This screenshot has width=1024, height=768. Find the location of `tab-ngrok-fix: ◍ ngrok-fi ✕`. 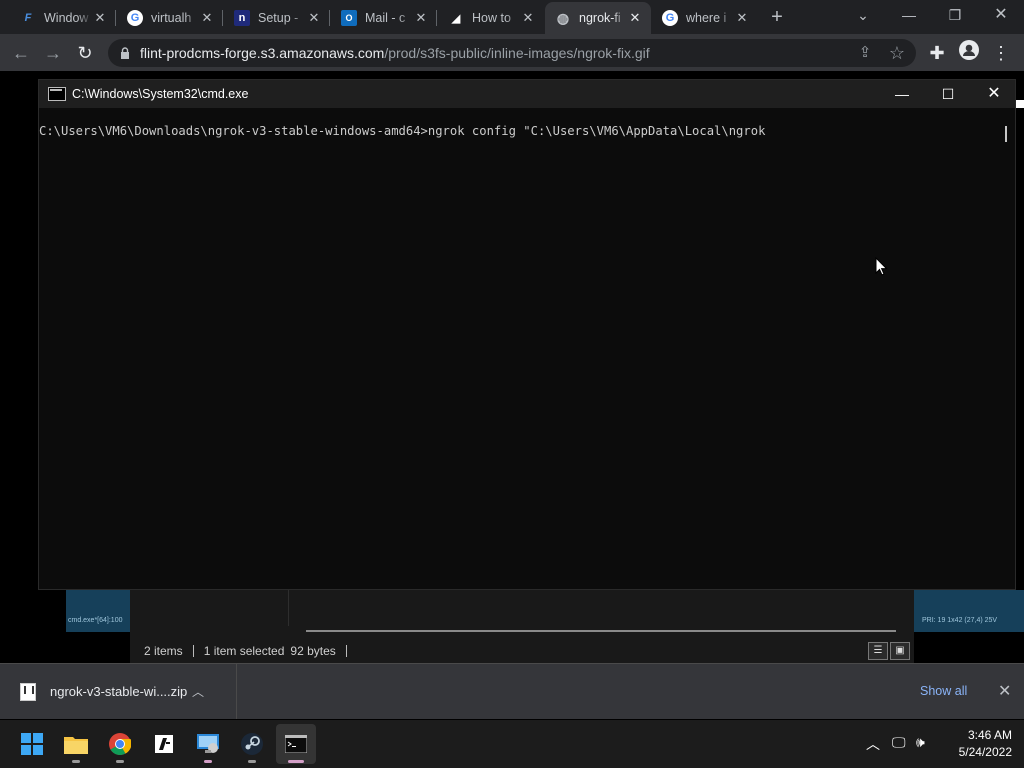

tab-ngrok-fix: ◍ ngrok-fi ✕ is located at coordinates (598, 18).